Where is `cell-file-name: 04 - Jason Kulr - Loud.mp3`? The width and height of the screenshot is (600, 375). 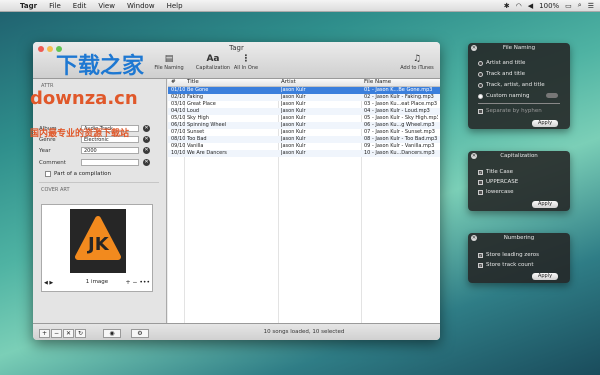 cell-file-name: 04 - Jason Kulr - Loud.mp3 is located at coordinates (397, 111).